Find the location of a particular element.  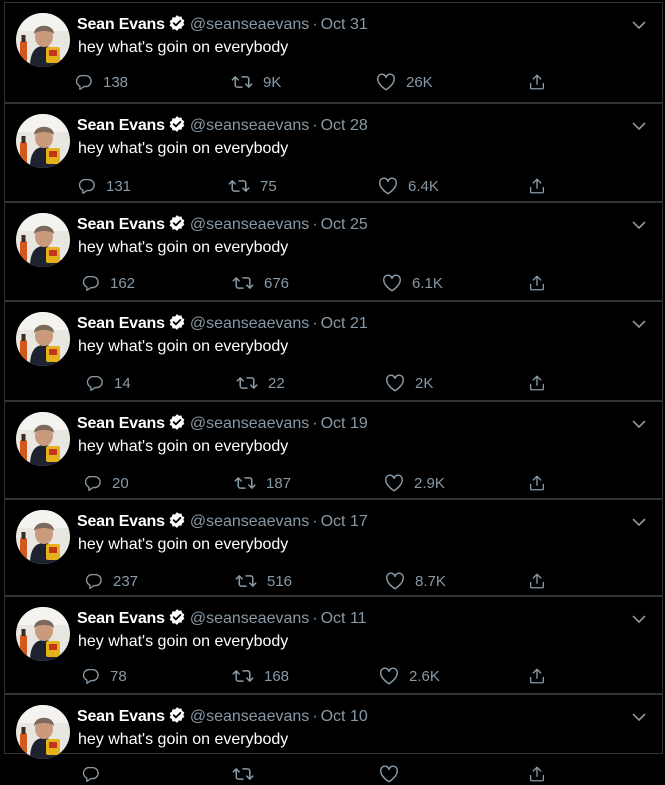

retweet-count: 187 is located at coordinates (279, 483).